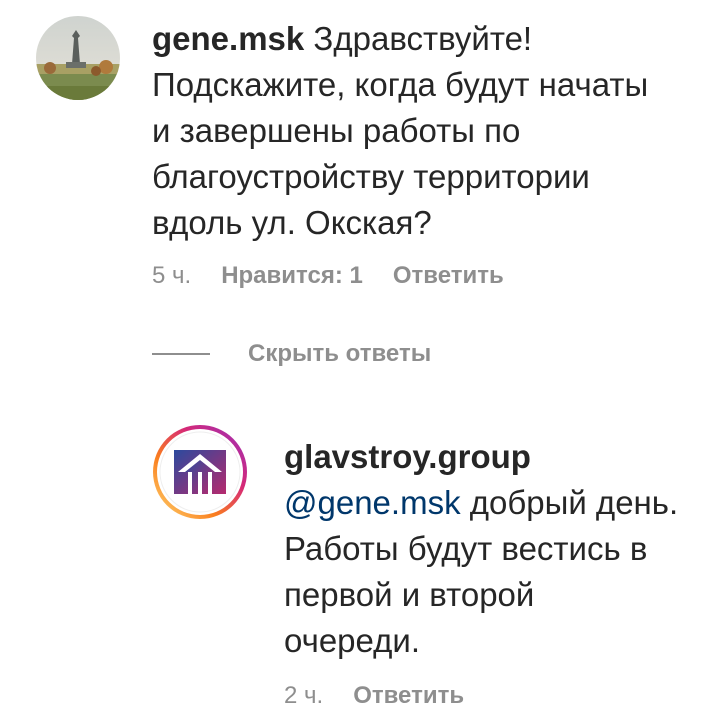  Describe the element at coordinates (352, 640) in the screenshot. I see `reply-line: очереди.` at that location.